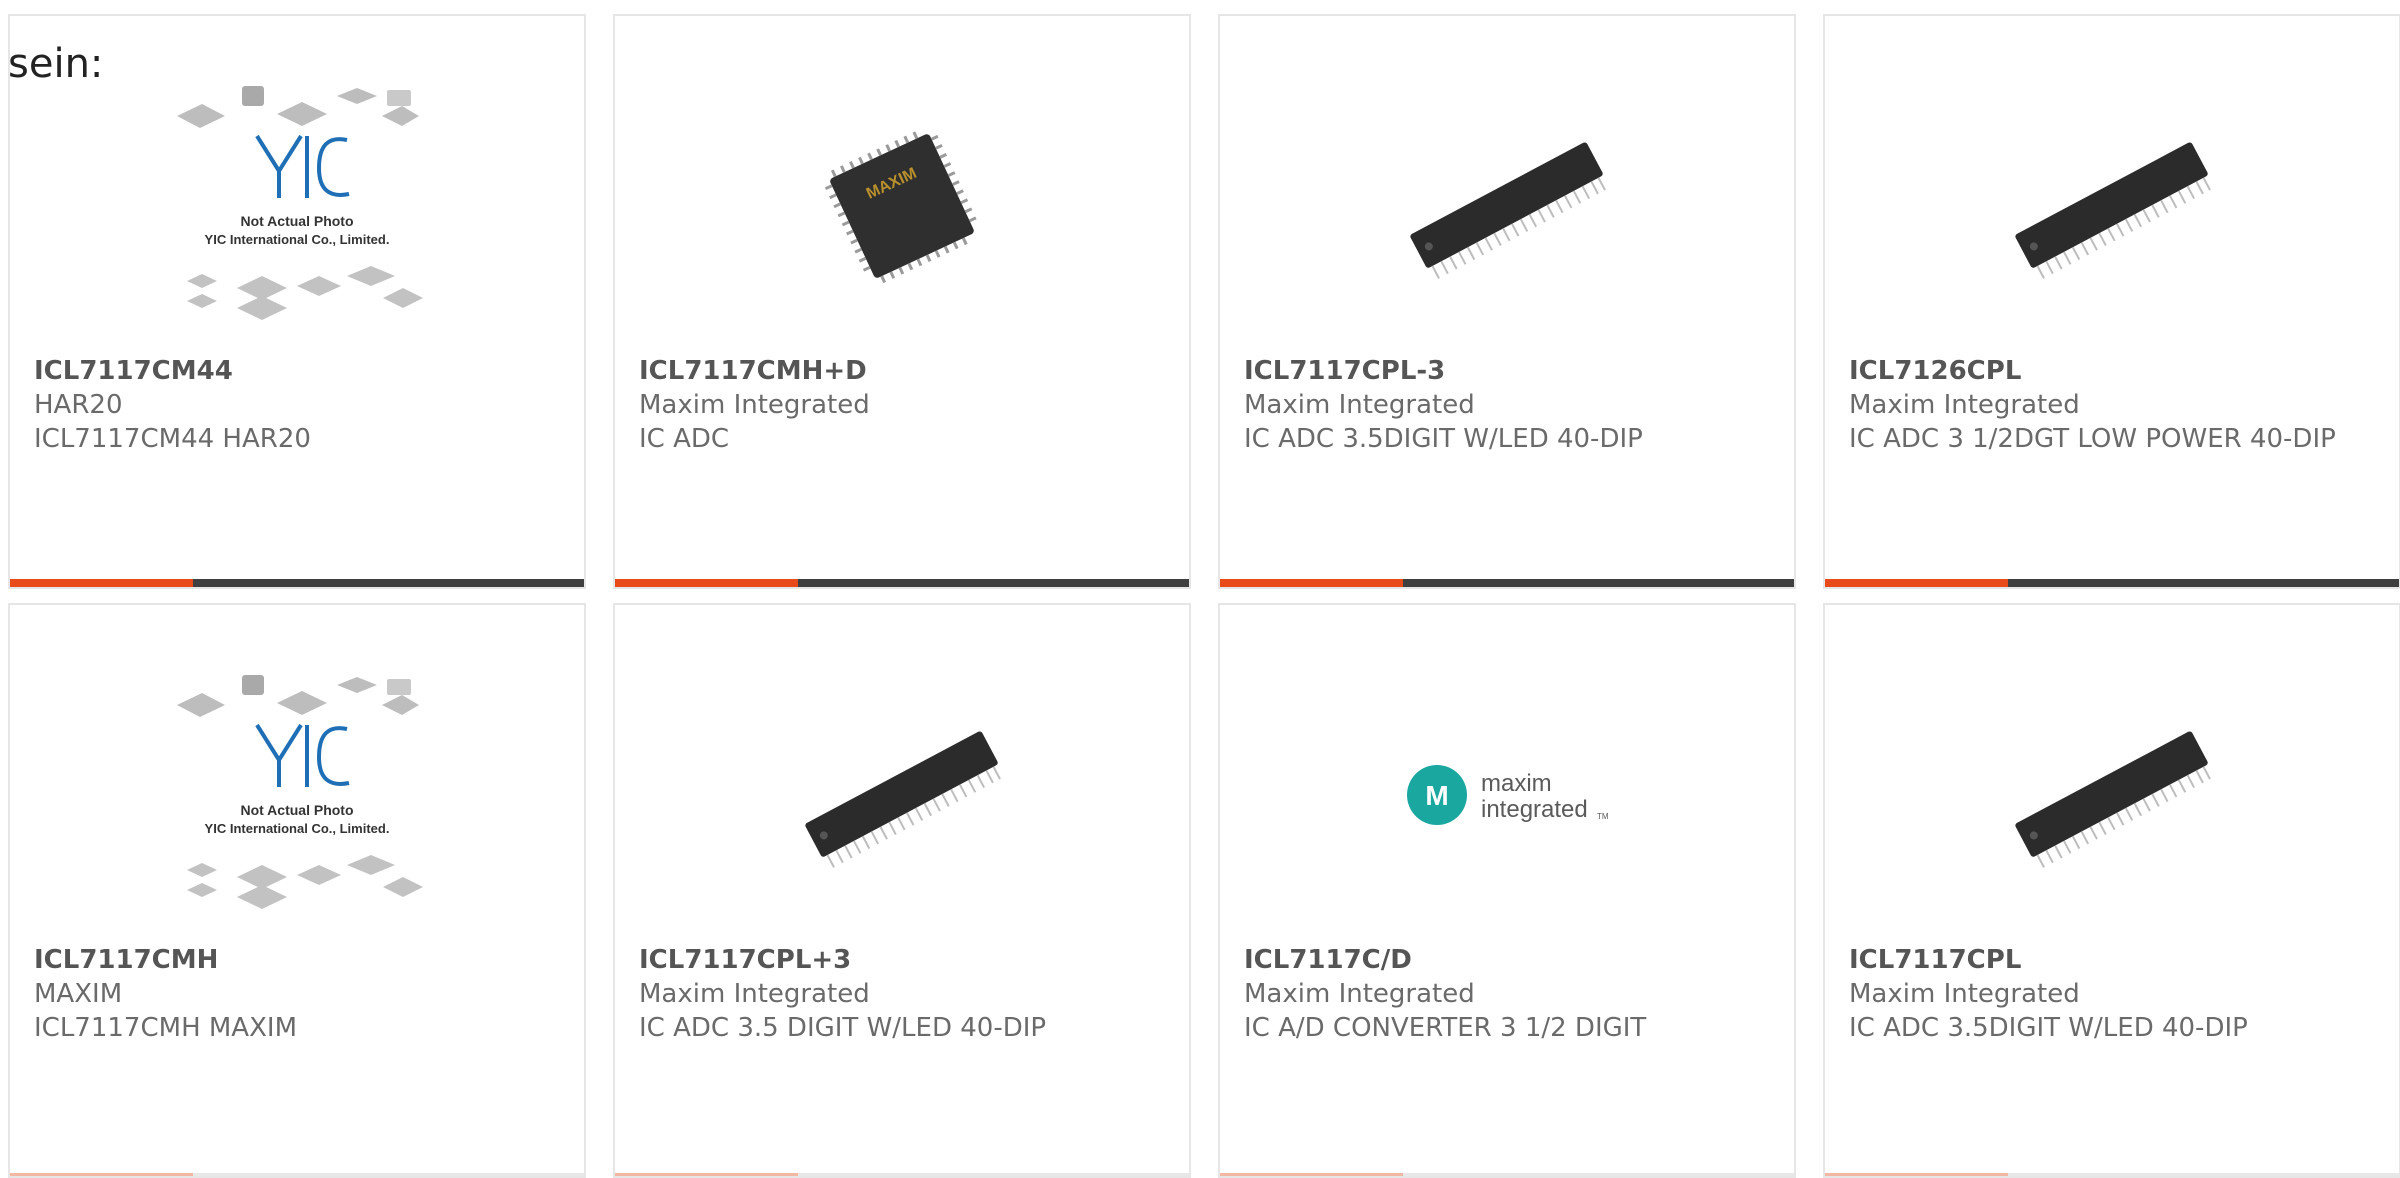 The height and width of the screenshot is (1178, 2400). Describe the element at coordinates (297, 960) in the screenshot. I see `part-number: ICL7117CMH` at that location.